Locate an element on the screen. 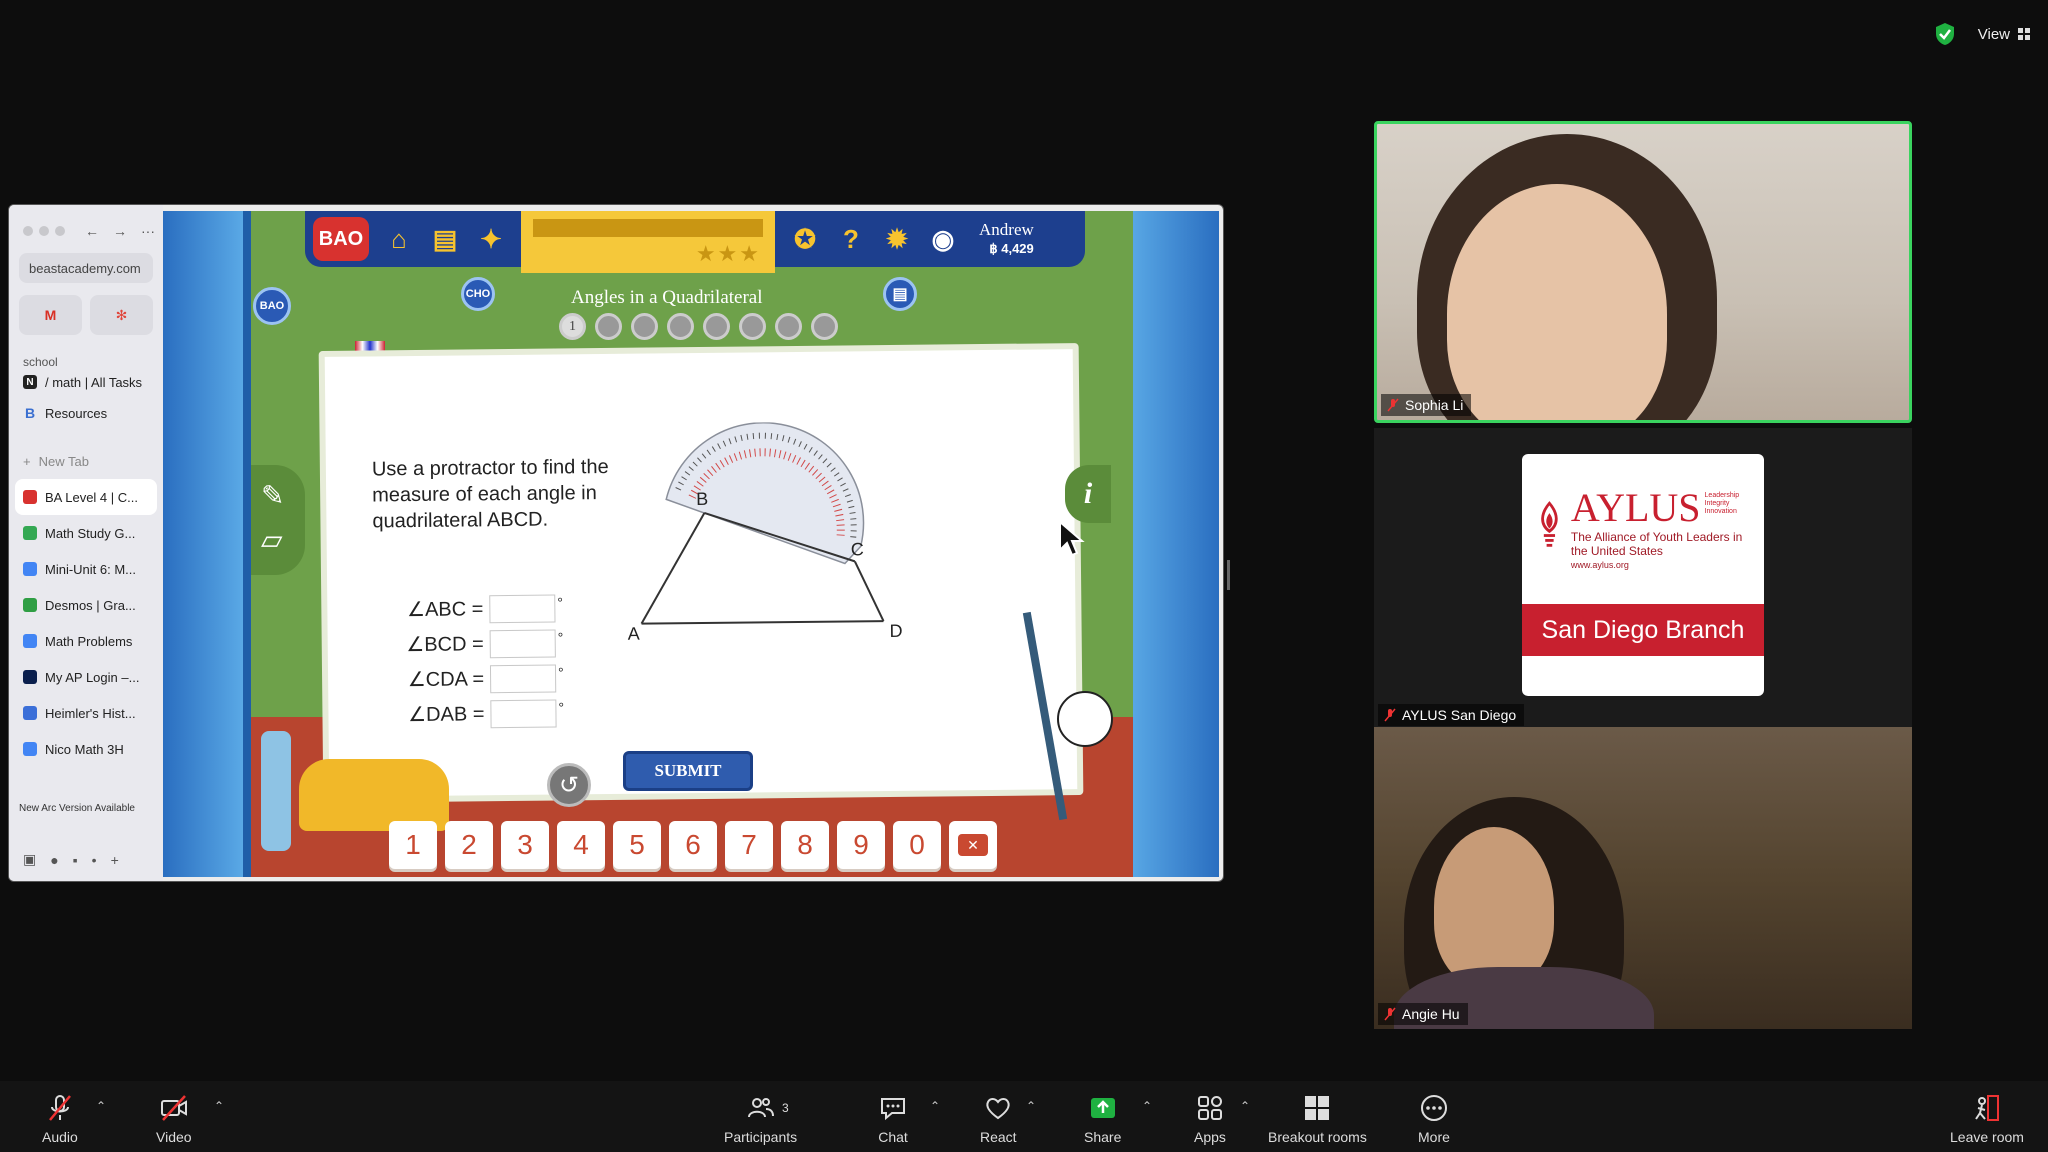  chapter-badge: CHO is located at coordinates (478, 294).